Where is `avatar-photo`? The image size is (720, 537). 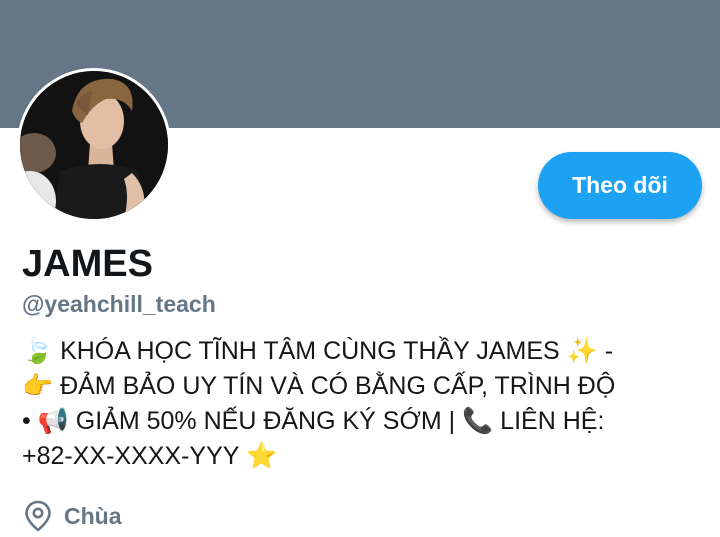
avatar-photo is located at coordinates (94, 145).